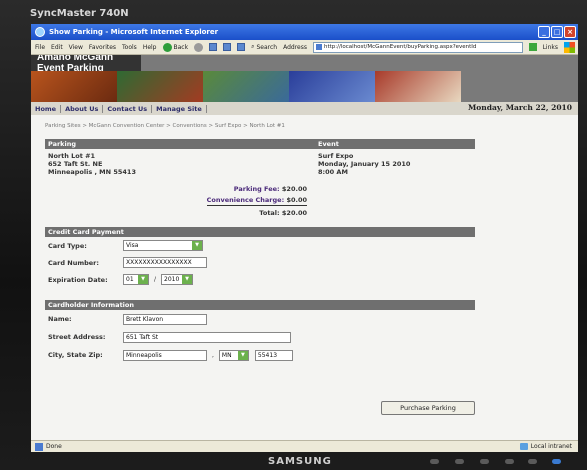 This screenshot has height=470, width=587. What do you see at coordinates (79, 13) in the screenshot?
I see `monitor-model-label: SyncMaster 740N` at bounding box center [79, 13].